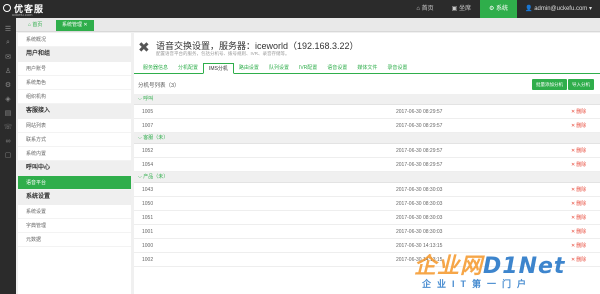 The height and width of the screenshot is (294, 600). I want to click on batch-add-button: 批量添加分机, so click(549, 84).